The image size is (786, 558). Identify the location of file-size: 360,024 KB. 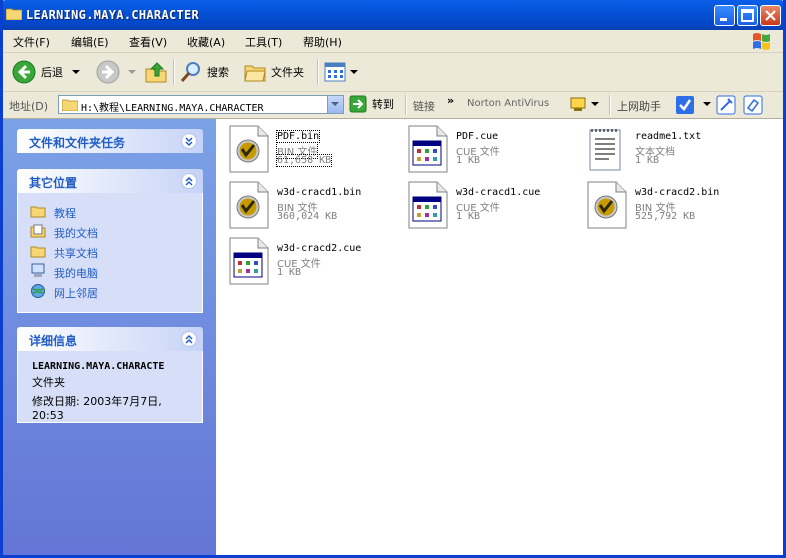
(307, 216).